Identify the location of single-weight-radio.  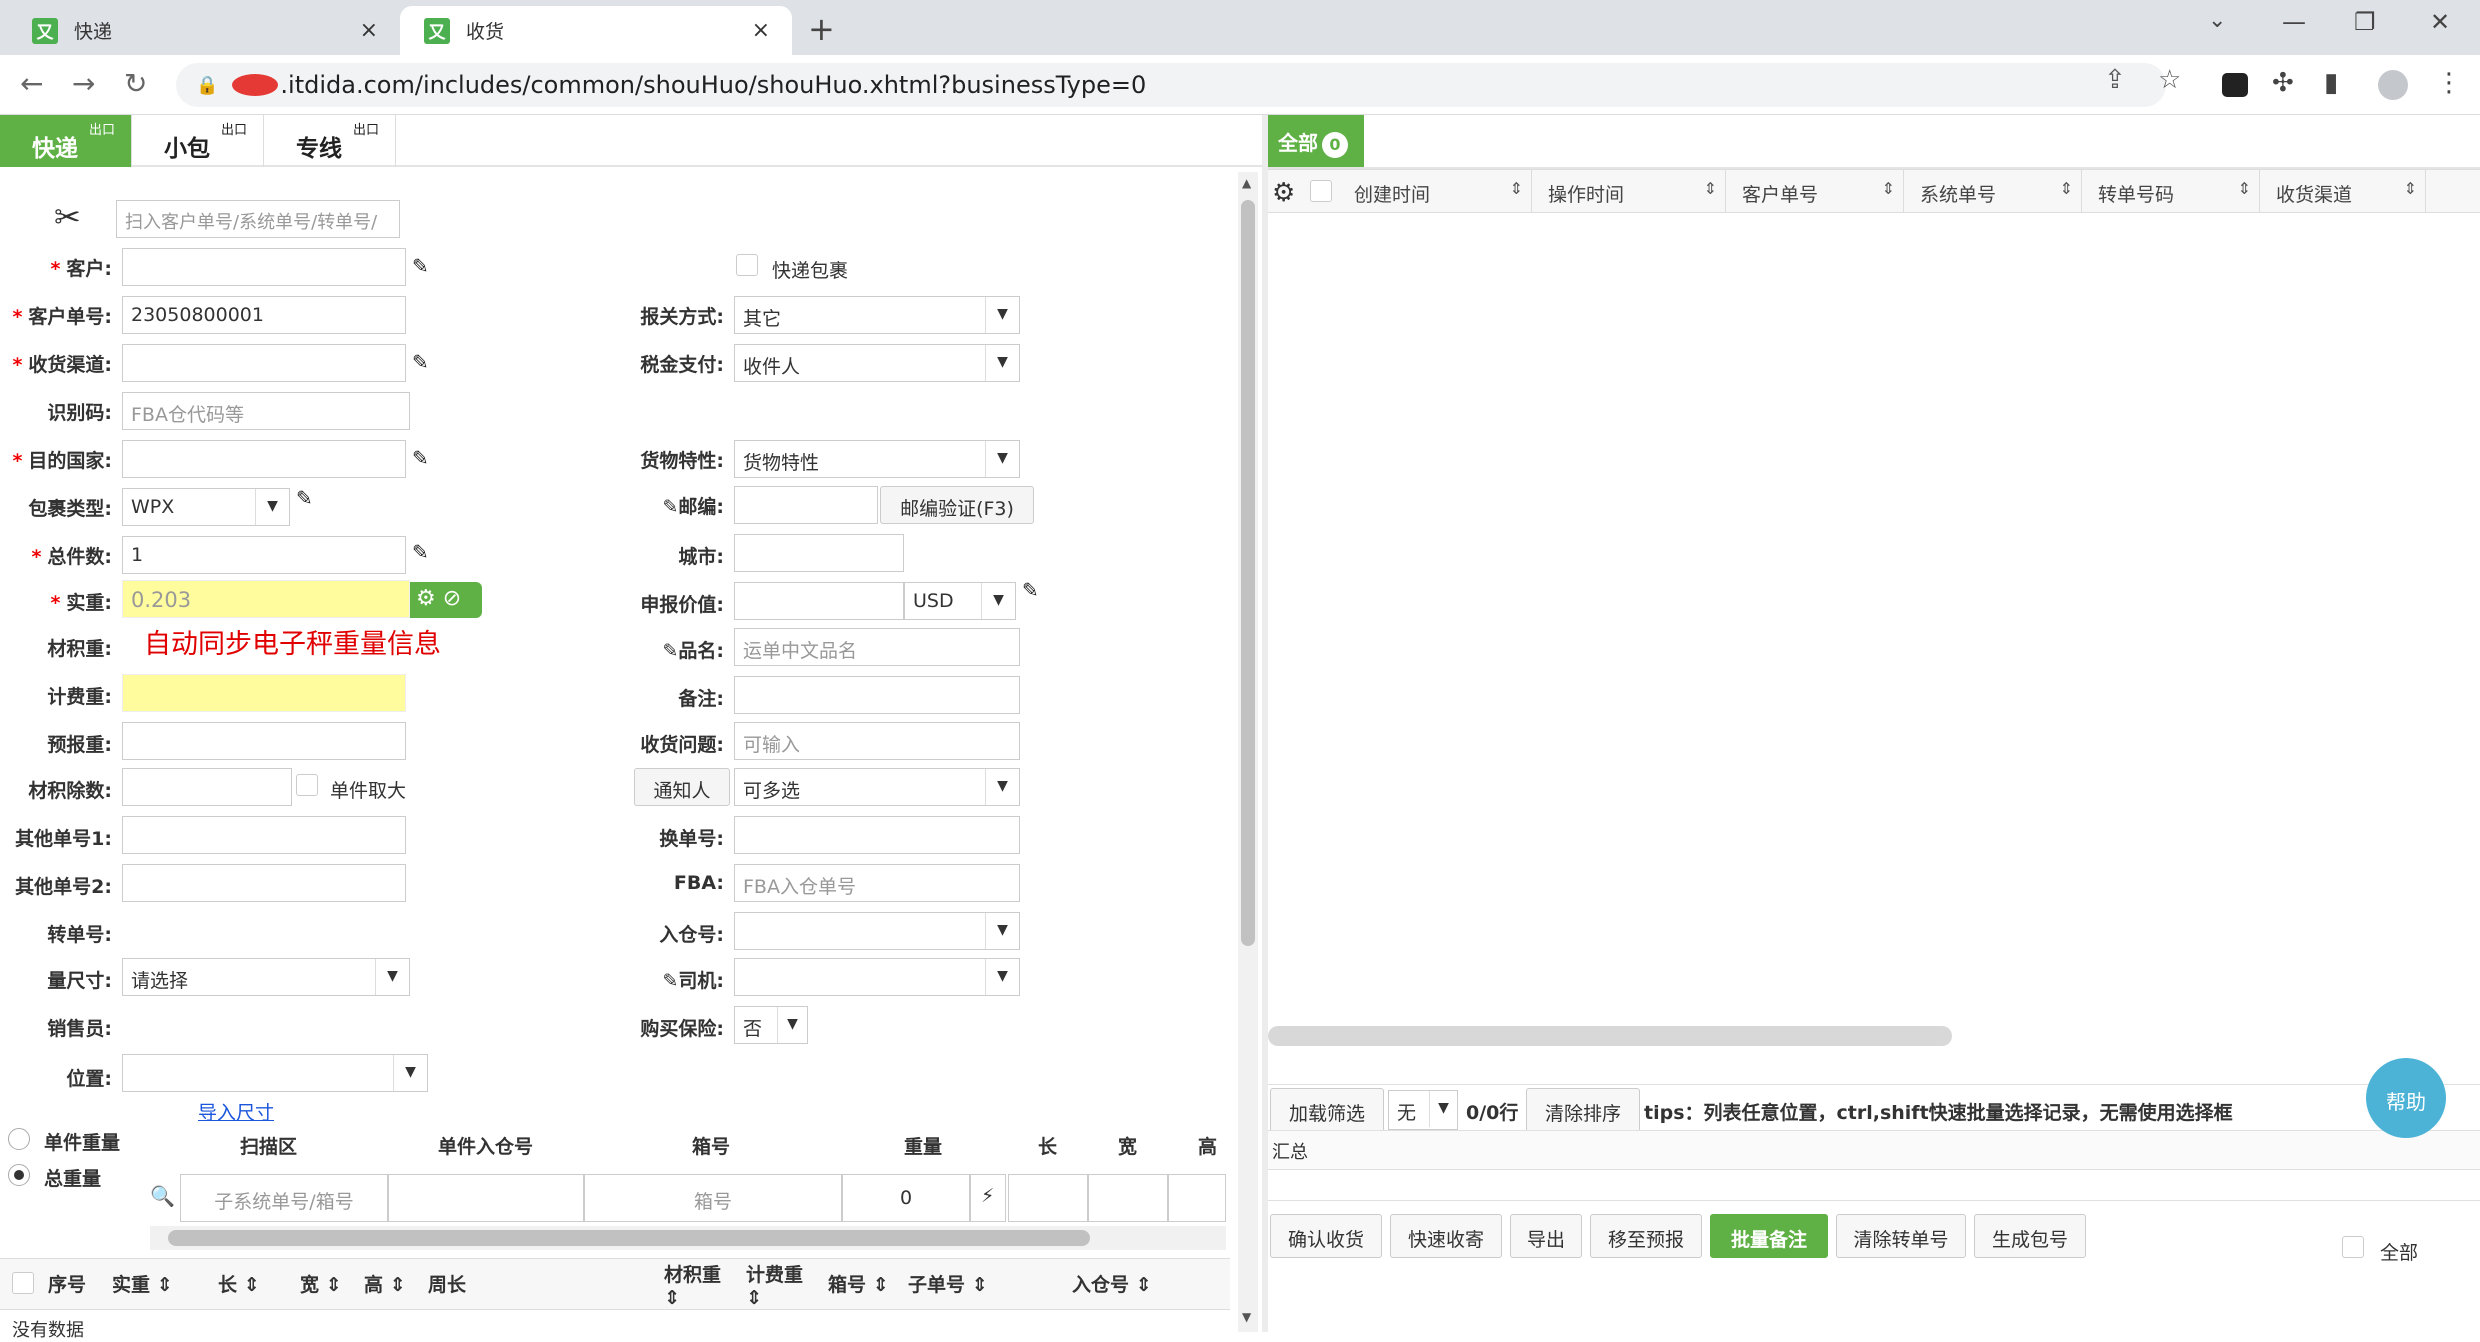
(19, 1139).